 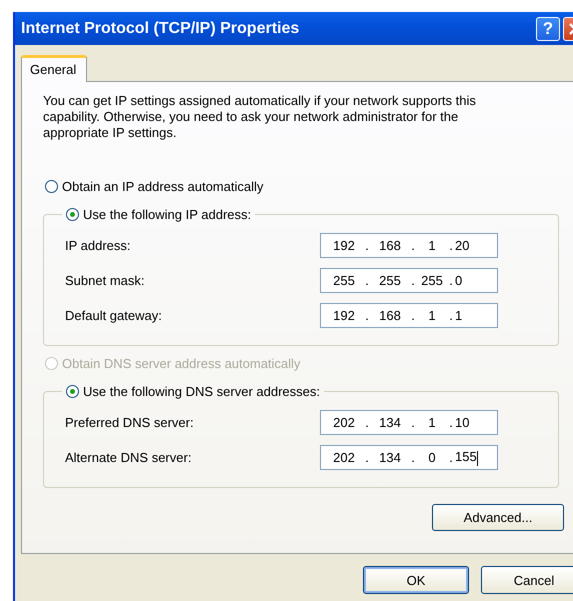 I want to click on radio-option: Use the following DNS server addresses:, so click(x=193, y=391).